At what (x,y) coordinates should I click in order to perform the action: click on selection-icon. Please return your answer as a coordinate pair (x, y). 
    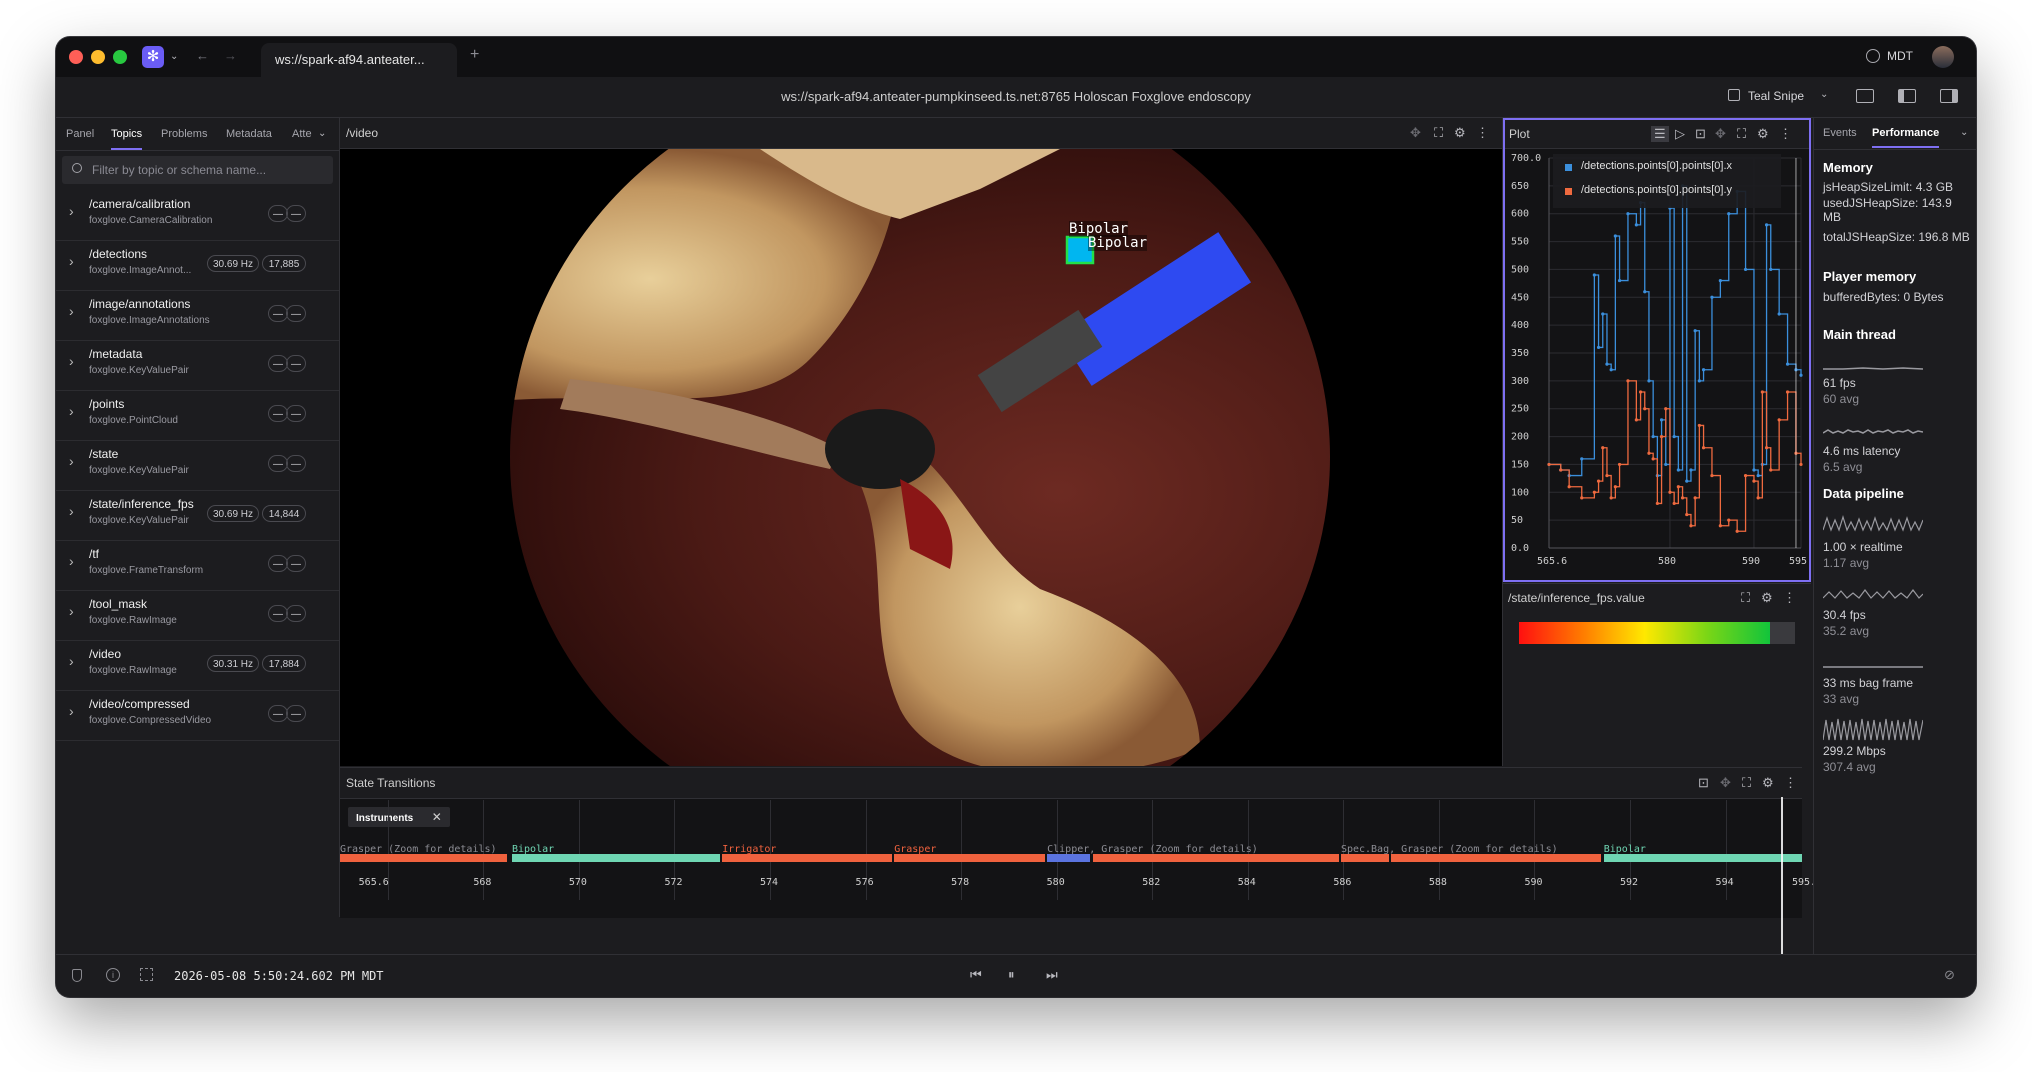
    Looking at the image, I should click on (146, 974).